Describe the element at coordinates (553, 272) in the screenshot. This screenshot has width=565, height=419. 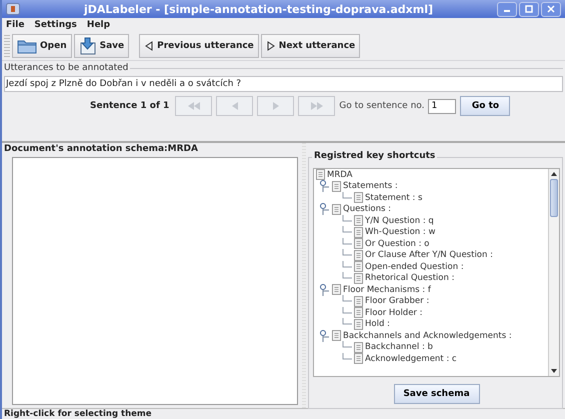
I see `vertical-scrollbar` at that location.